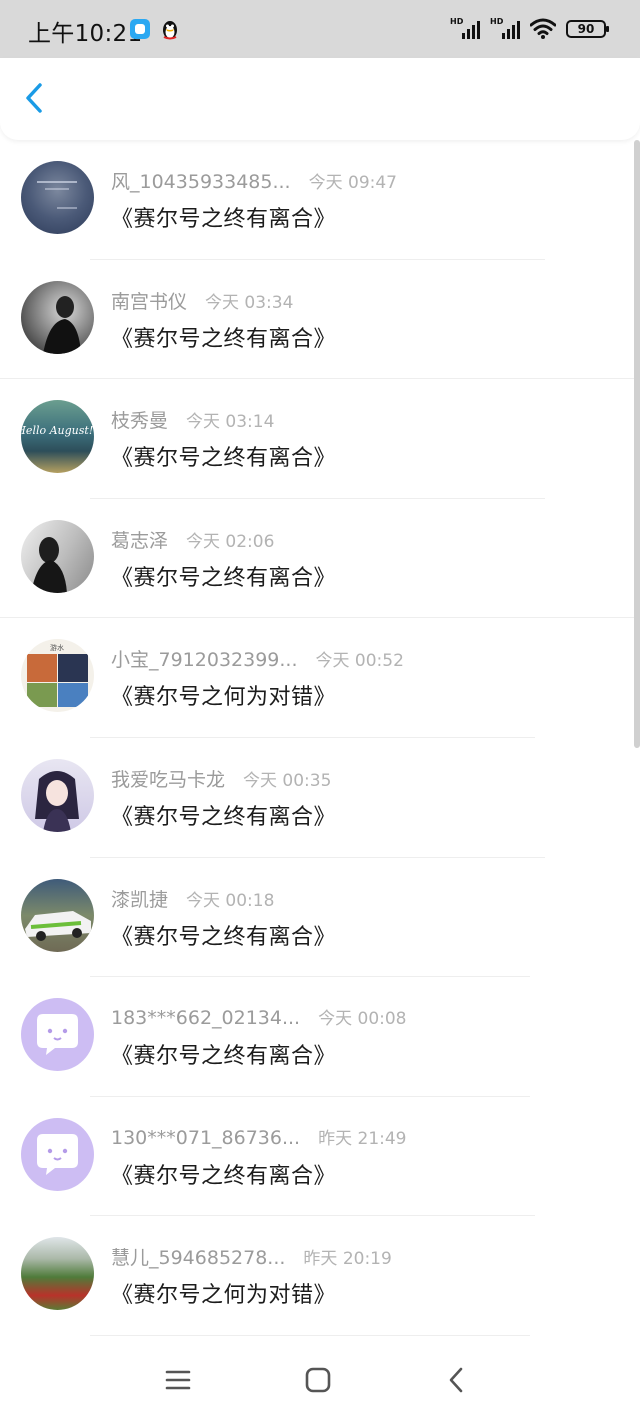 This screenshot has width=640, height=1423. Describe the element at coordinates (359, 661) in the screenshot. I see `read-time: 今天 00:52` at that location.